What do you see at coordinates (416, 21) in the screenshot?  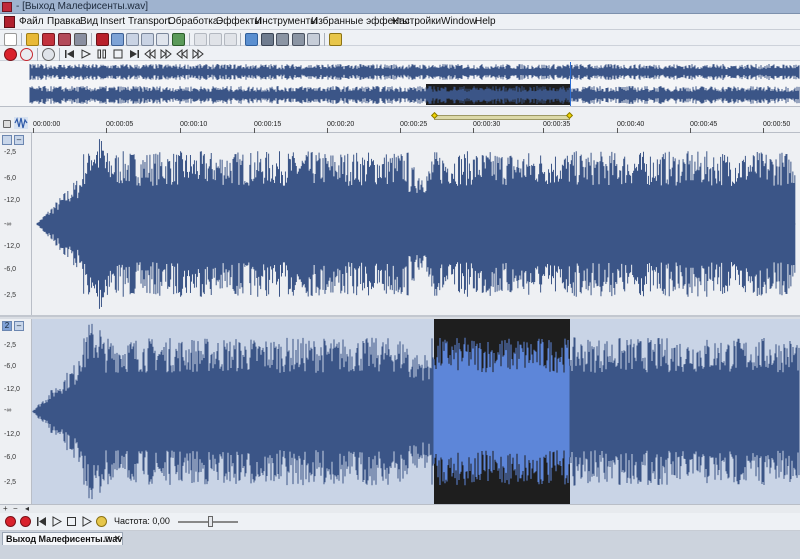 I see `menu-settings: Настройки` at bounding box center [416, 21].